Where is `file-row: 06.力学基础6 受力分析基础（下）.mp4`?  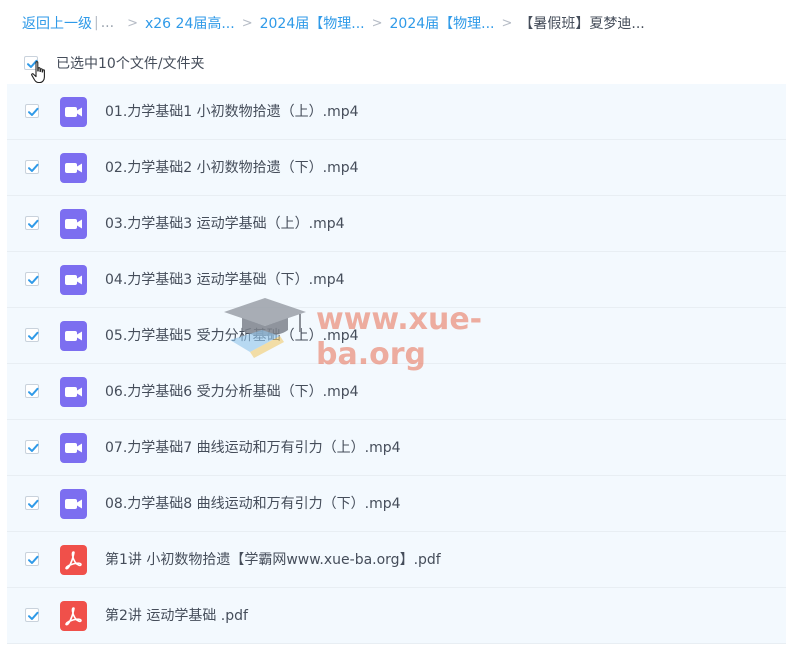 file-row: 06.力学基础6 受力分析基础（下）.mp4 is located at coordinates (396, 392).